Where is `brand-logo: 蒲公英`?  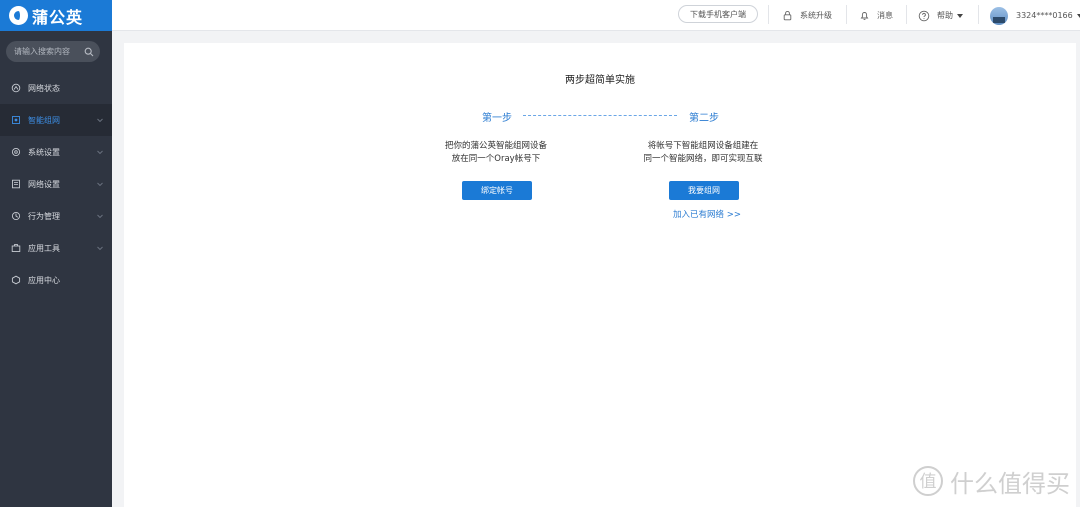 brand-logo: 蒲公英 is located at coordinates (56, 15).